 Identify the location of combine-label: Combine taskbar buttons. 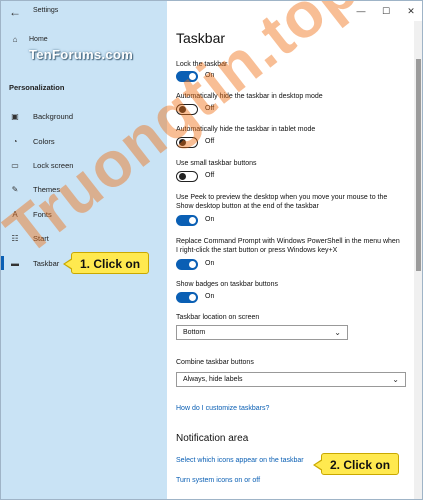
(215, 362).